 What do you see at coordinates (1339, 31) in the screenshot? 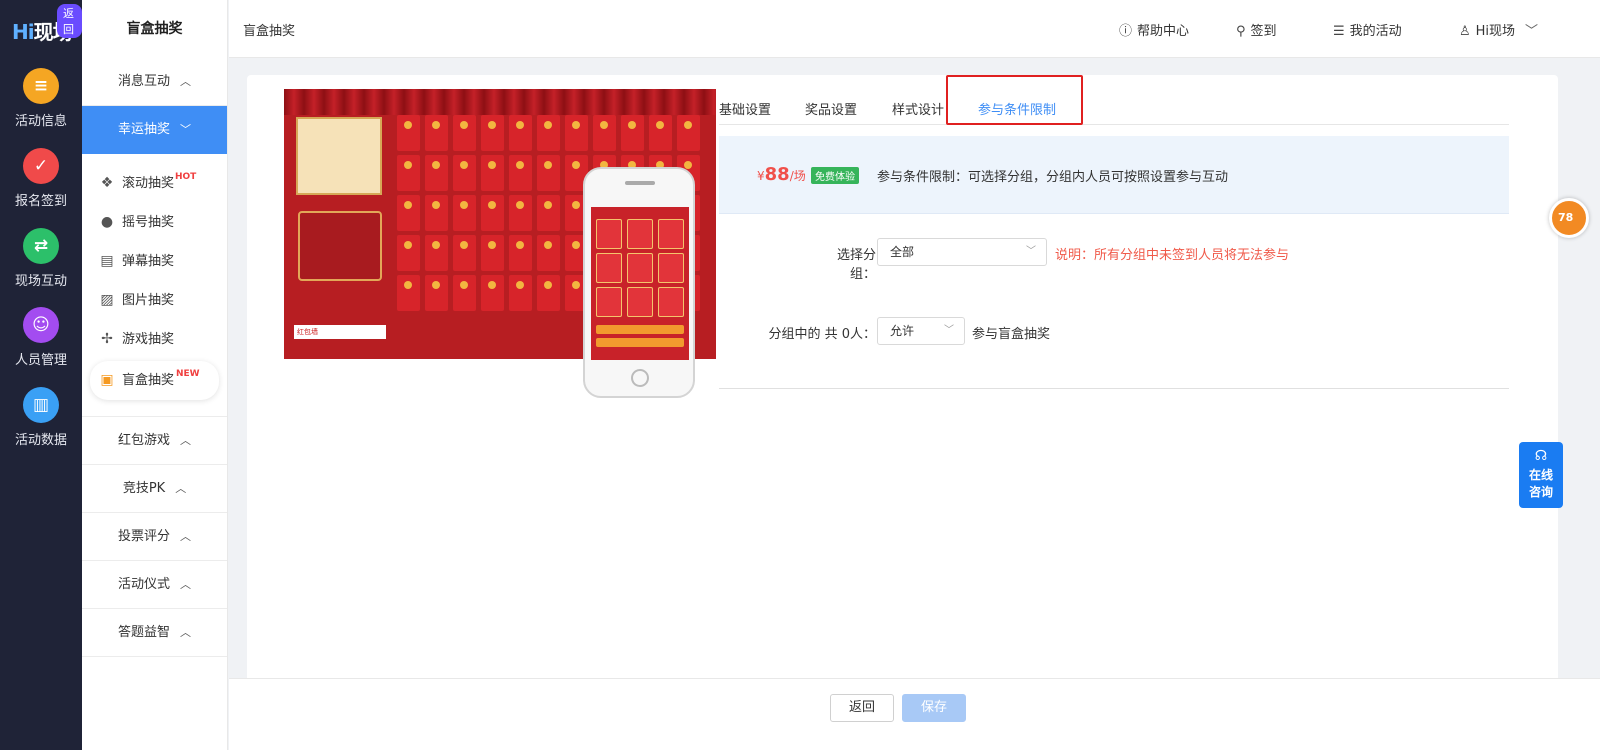
I see `list-icon: ☰` at bounding box center [1339, 31].